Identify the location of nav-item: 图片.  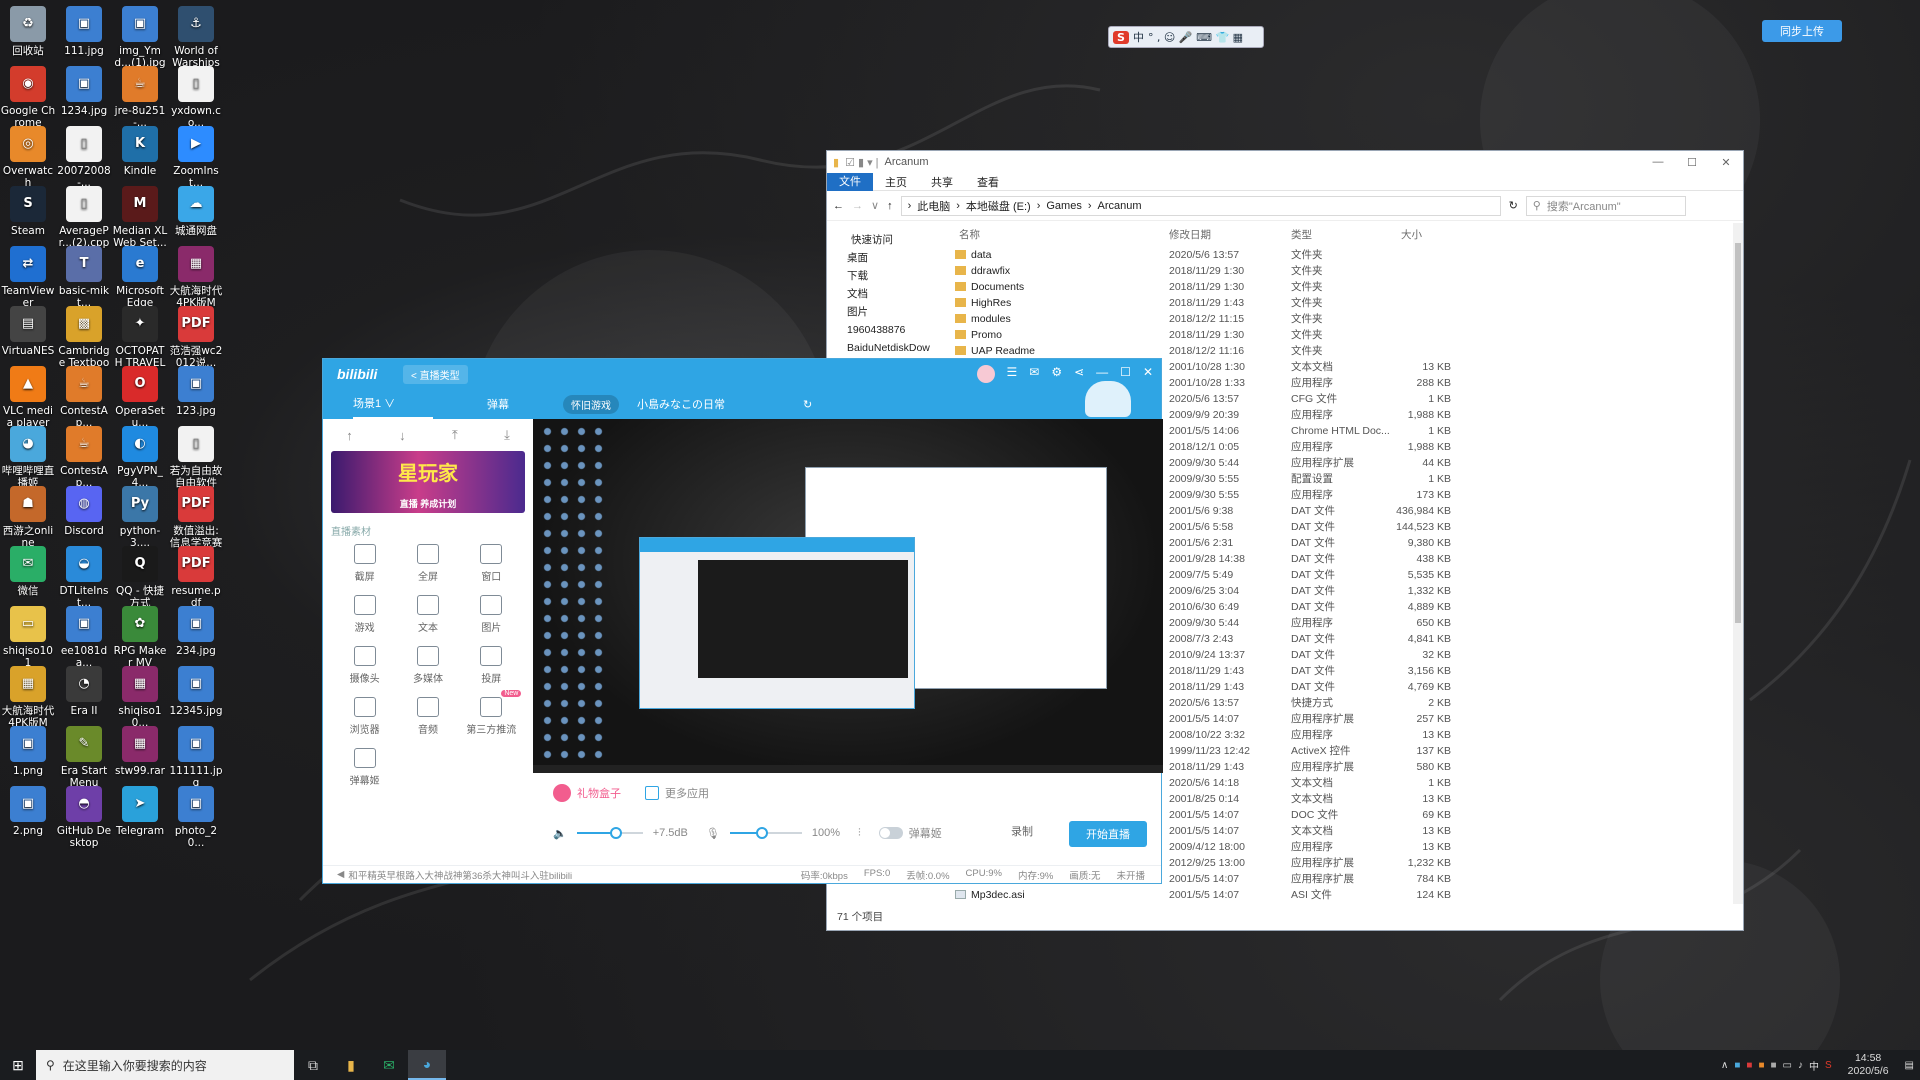
(886, 312).